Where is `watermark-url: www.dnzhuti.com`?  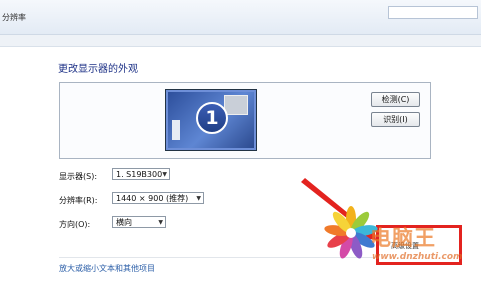 watermark-url: www.dnzhuti.com is located at coordinates (417, 257).